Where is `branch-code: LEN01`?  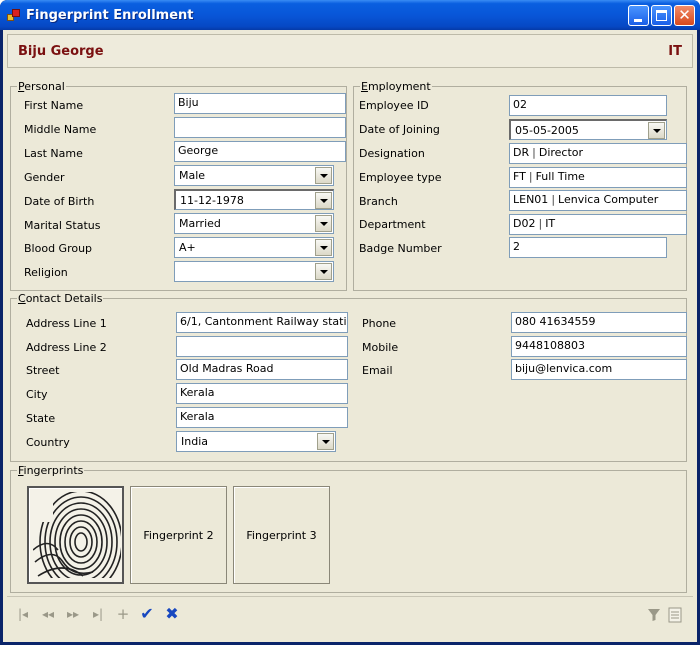
branch-code: LEN01 is located at coordinates (531, 199).